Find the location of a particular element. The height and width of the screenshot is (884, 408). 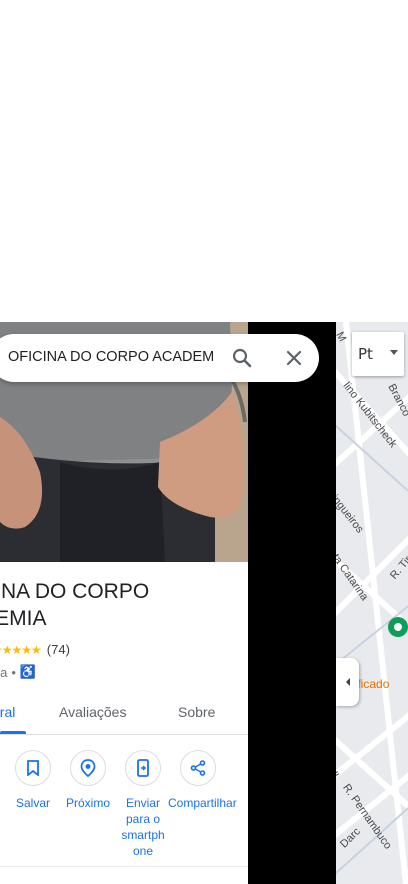

tab-overview: eral is located at coordinates (7, 712).